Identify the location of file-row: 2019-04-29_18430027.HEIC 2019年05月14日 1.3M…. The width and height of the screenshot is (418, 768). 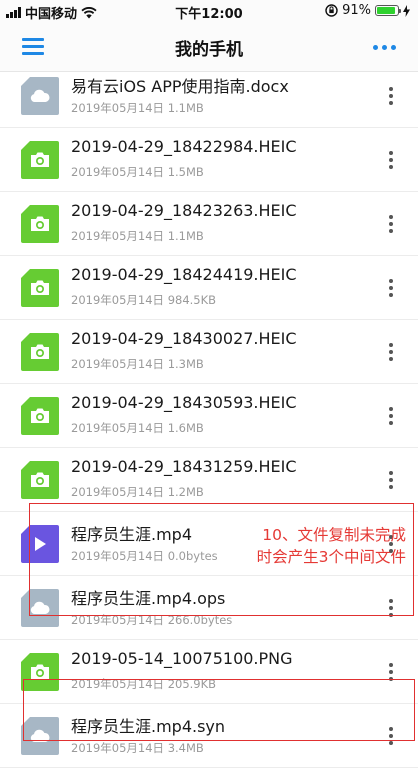
(209, 352).